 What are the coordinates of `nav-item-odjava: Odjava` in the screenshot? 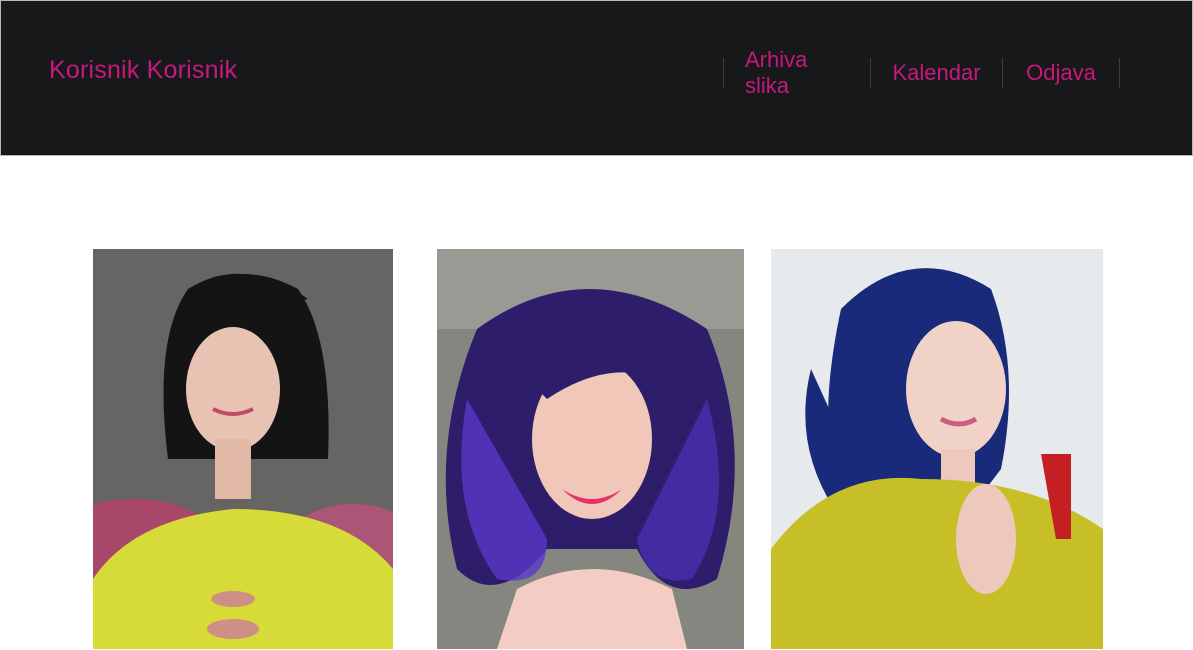 It's located at (1061, 73).